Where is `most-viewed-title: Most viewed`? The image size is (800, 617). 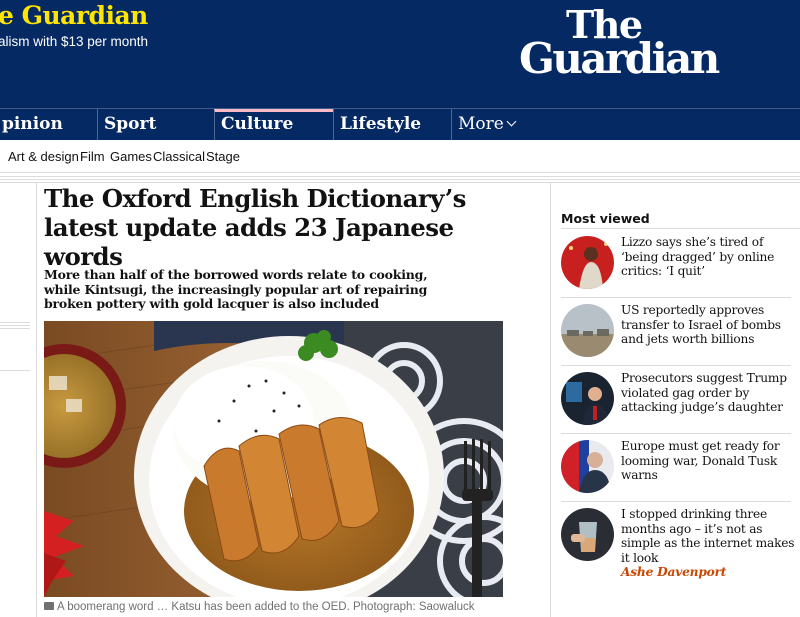
most-viewed-title: Most viewed is located at coordinates (605, 218).